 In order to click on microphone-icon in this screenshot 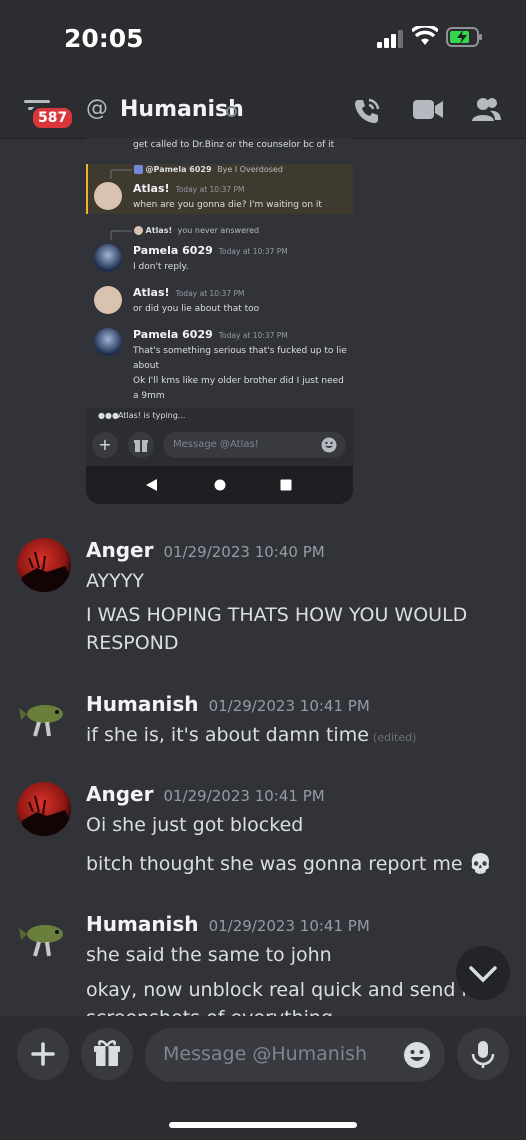, I will do `click(483, 1054)`.